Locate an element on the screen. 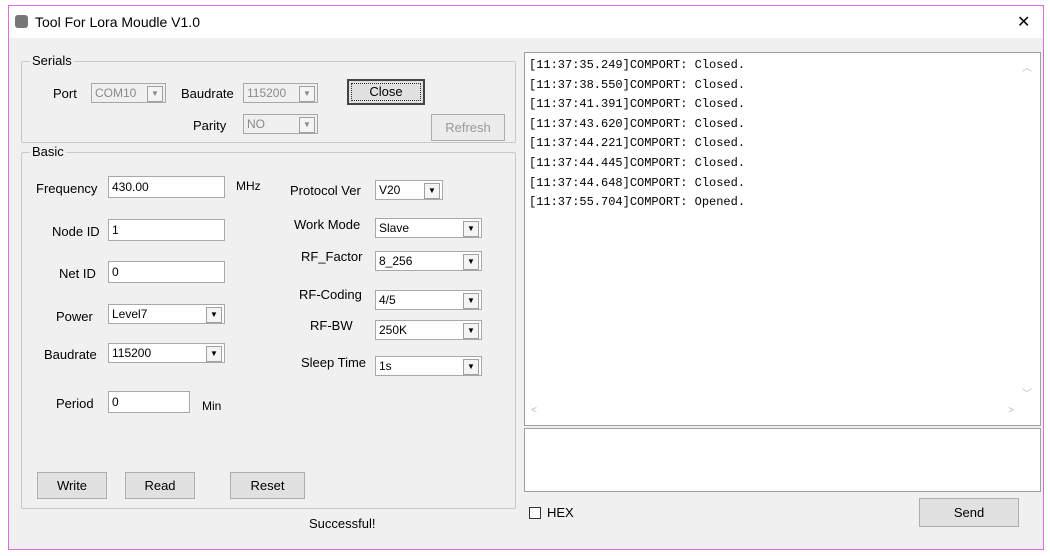 The image size is (1050, 556). protocol-label: Protocol Ver is located at coordinates (325, 190).